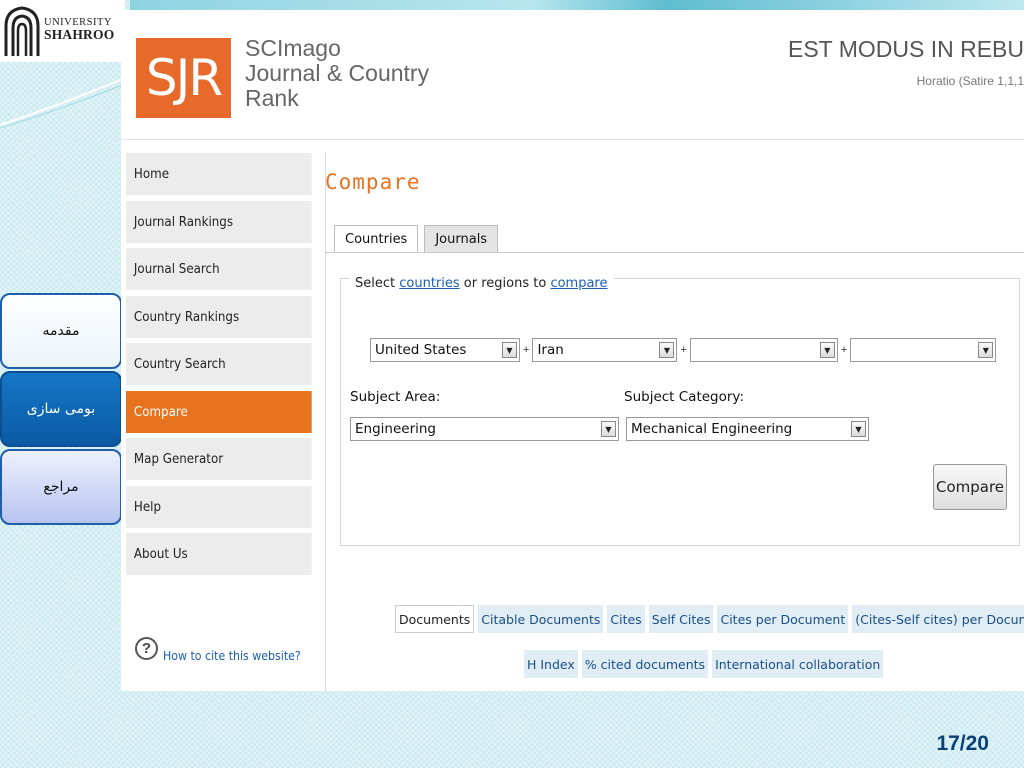 The height and width of the screenshot is (768, 1024). I want to click on metric-international-collaboration: International collaboration, so click(798, 664).